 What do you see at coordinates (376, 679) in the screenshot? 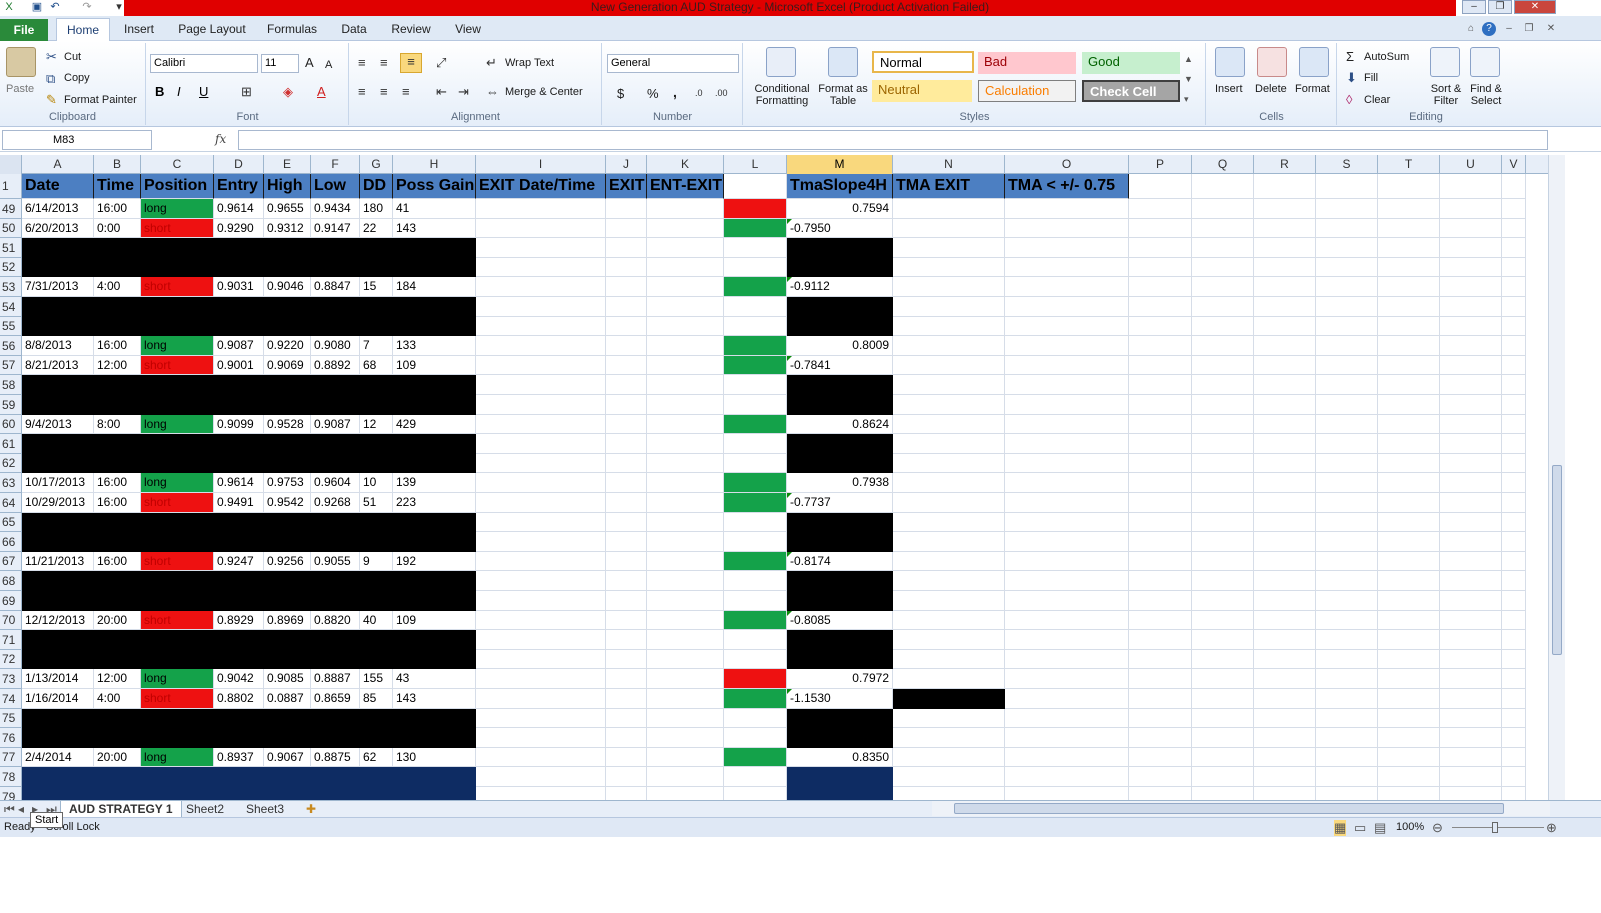
I see `dd-cell: 155` at bounding box center [376, 679].